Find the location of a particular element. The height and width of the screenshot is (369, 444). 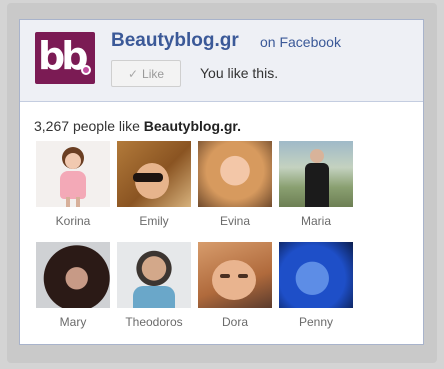

fan-item-evina: Evina is located at coordinates (235, 188).